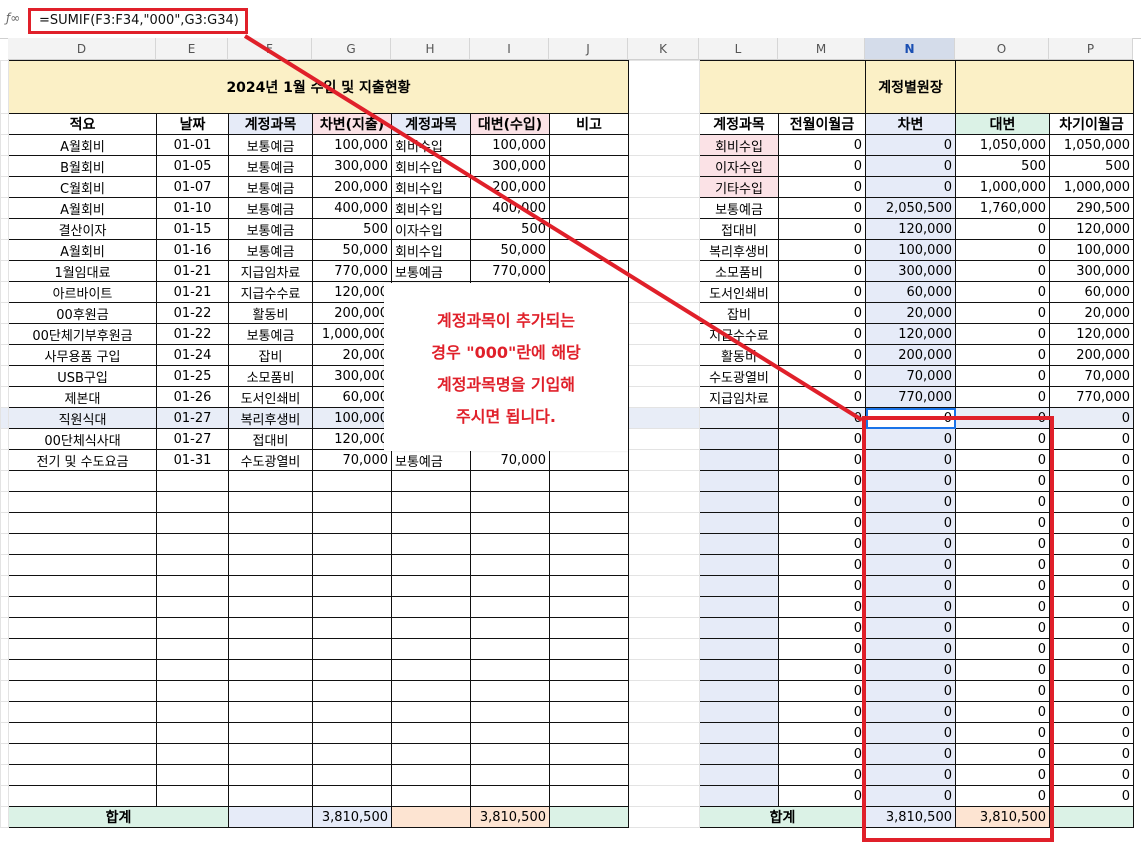 The width and height of the screenshot is (1141, 866). Describe the element at coordinates (782, 817) in the screenshot. I see `right-total-label: 합계` at that location.